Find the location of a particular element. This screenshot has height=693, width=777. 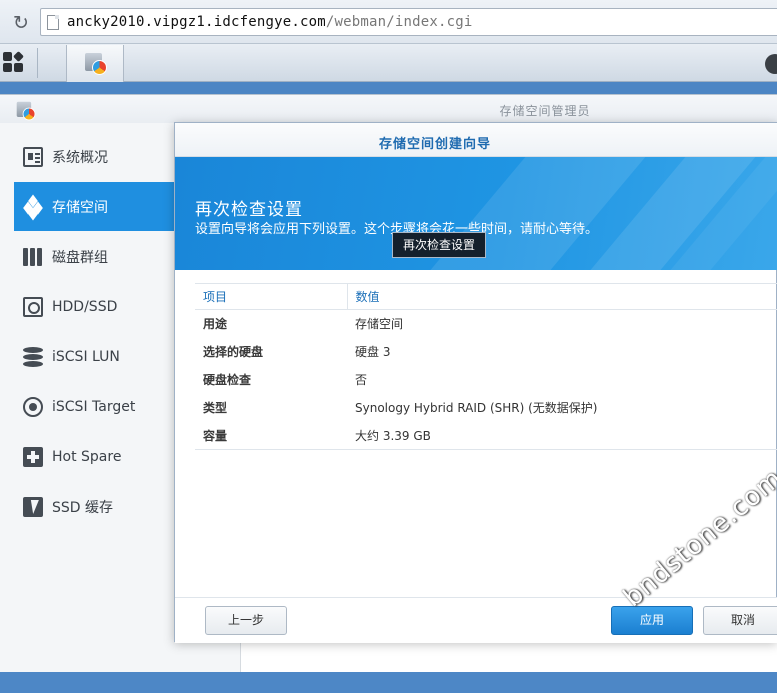

table-row: 用途 存储空间 is located at coordinates (486, 324).